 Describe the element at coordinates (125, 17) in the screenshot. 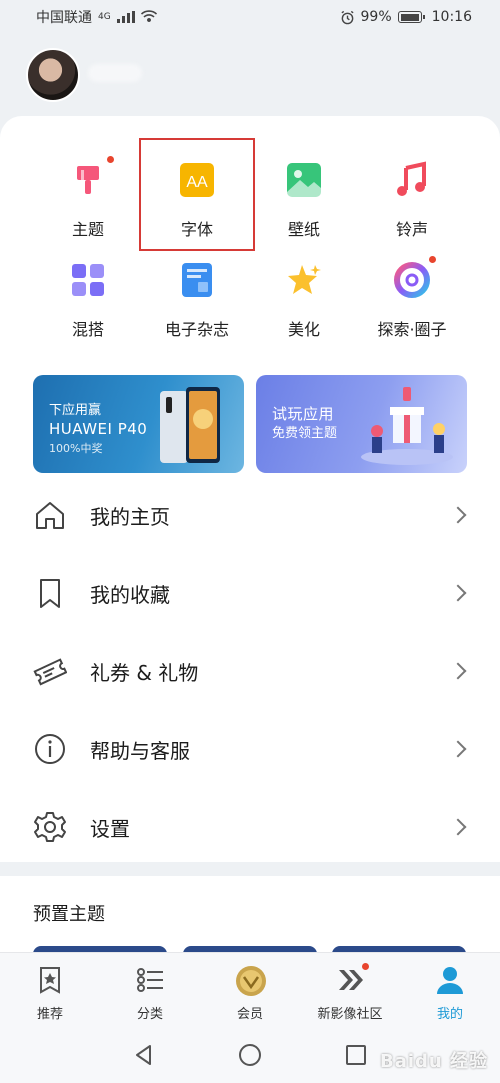

I see `signal-icon` at that location.